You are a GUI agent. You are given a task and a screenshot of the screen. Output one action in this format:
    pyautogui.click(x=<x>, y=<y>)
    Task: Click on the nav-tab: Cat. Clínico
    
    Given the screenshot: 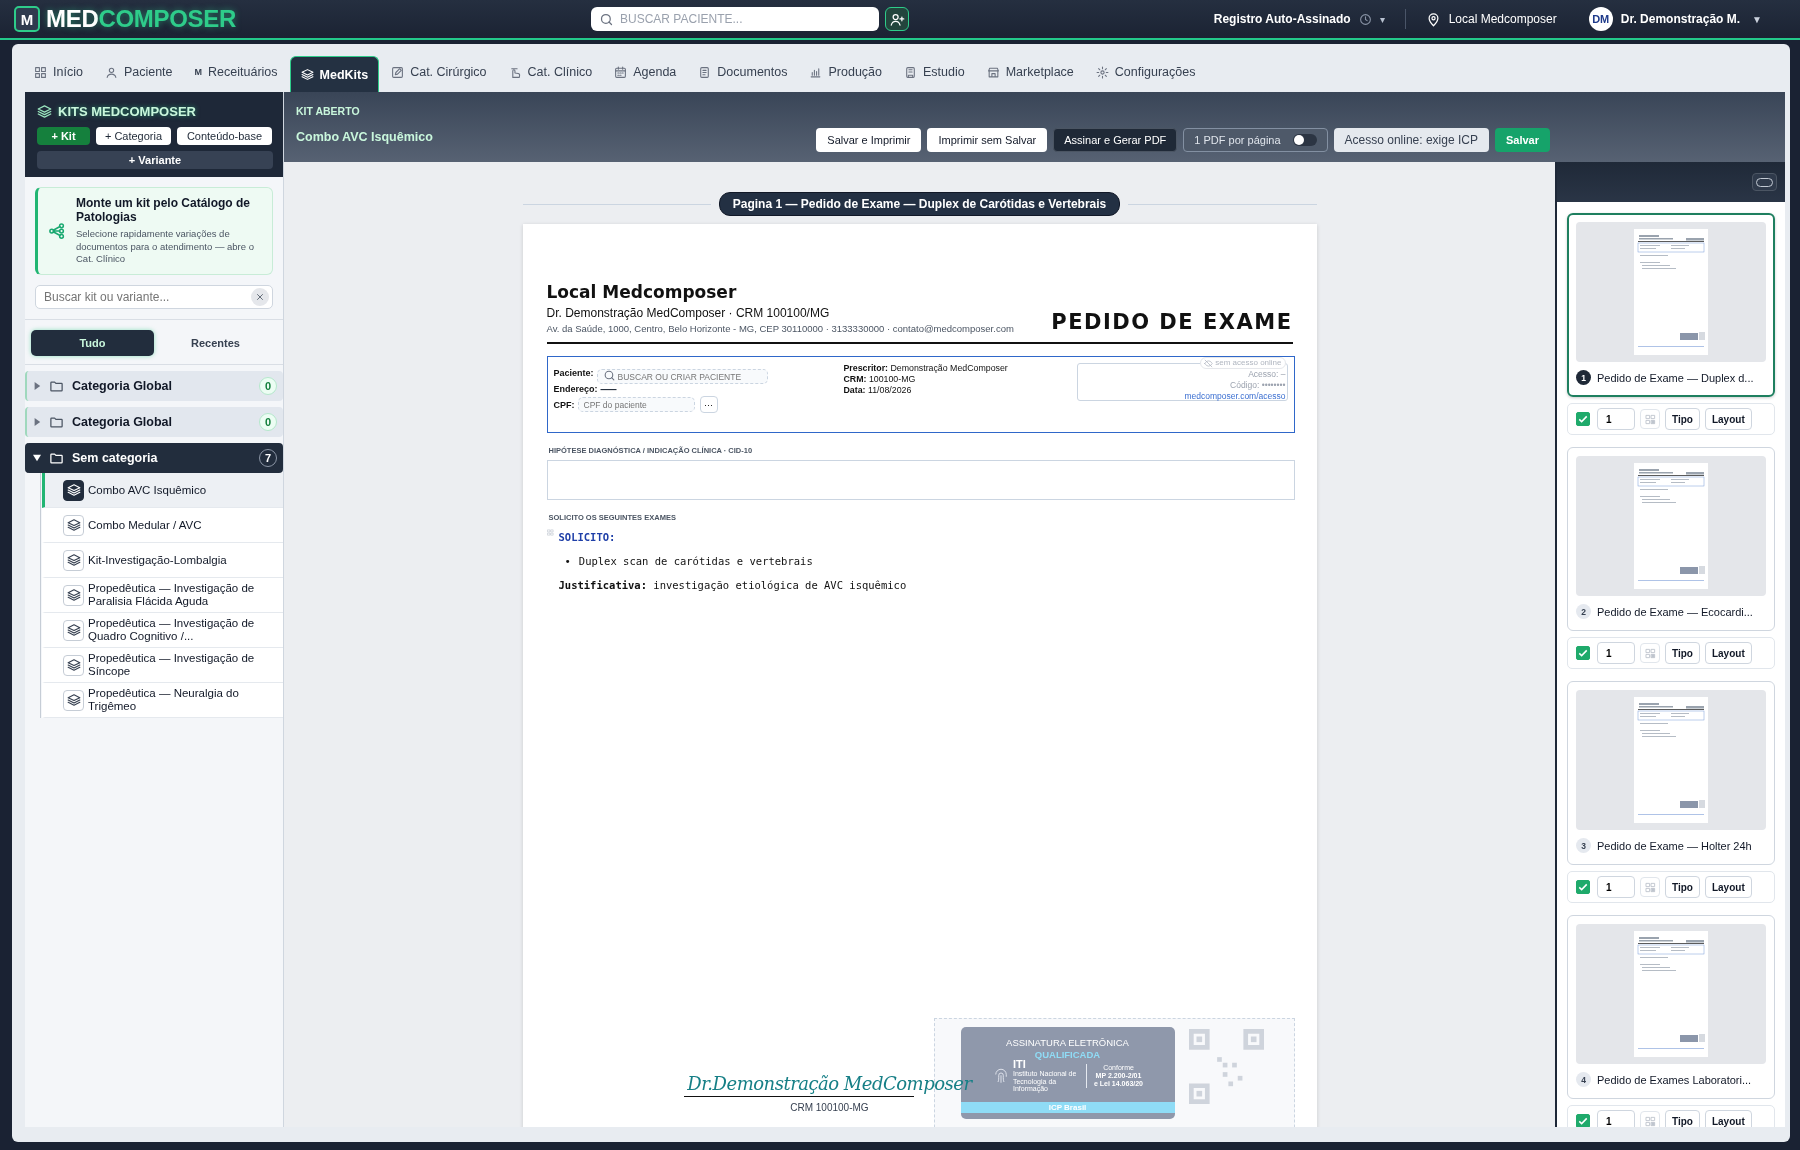 What is the action you would take?
    pyautogui.click(x=550, y=72)
    